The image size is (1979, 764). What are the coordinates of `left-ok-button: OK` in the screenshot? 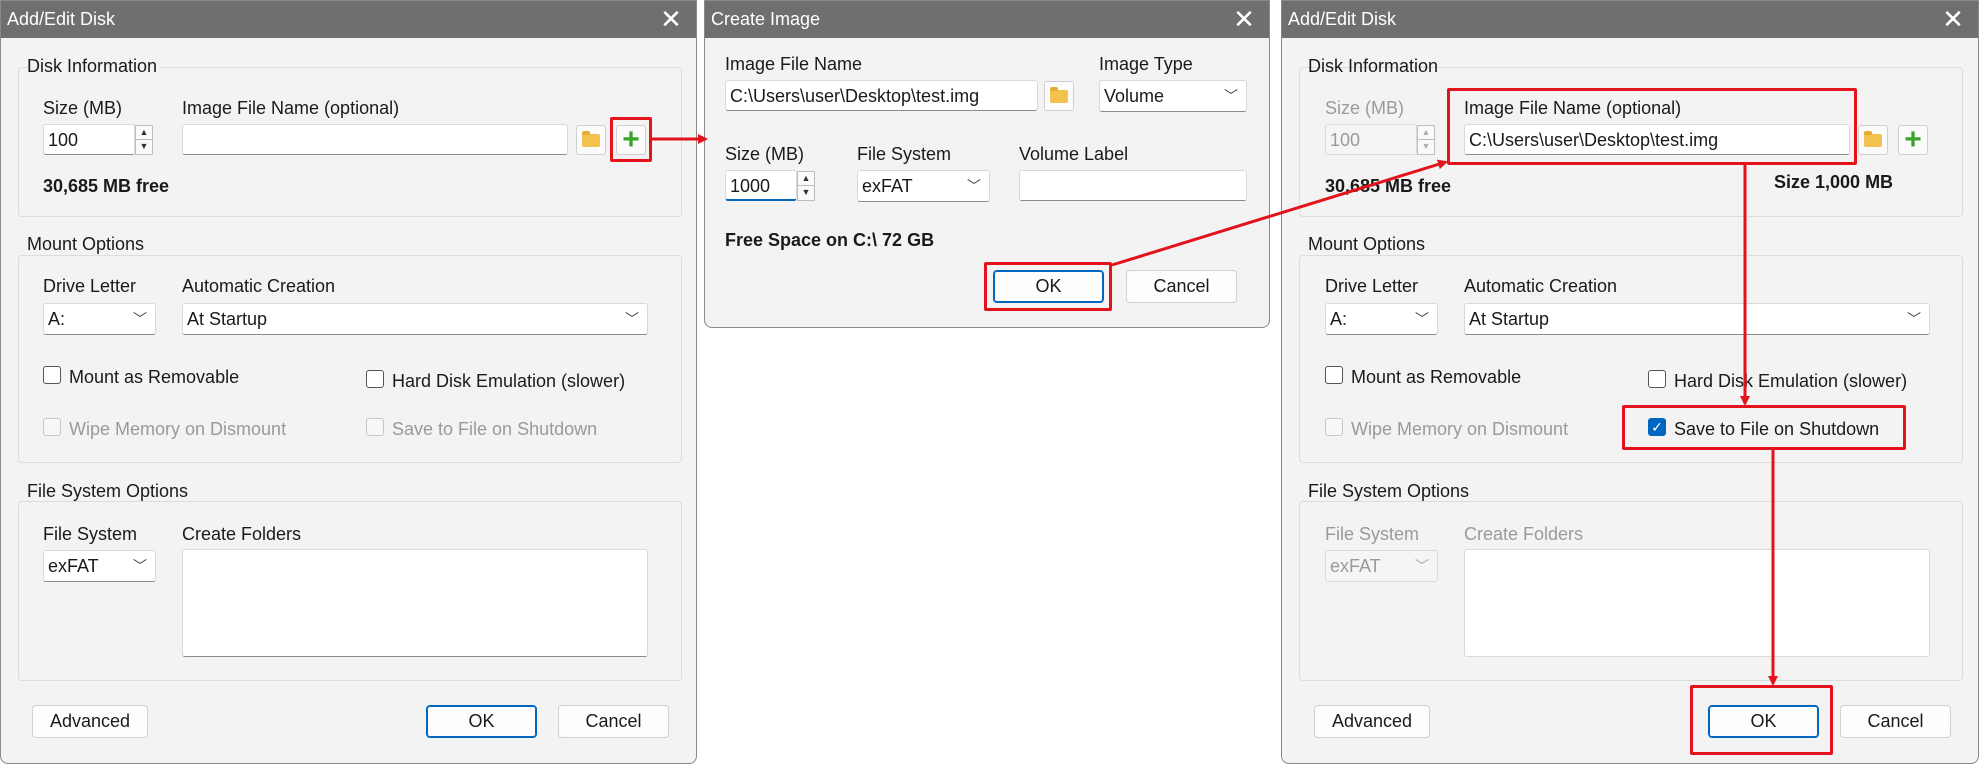 It's located at (481, 721).